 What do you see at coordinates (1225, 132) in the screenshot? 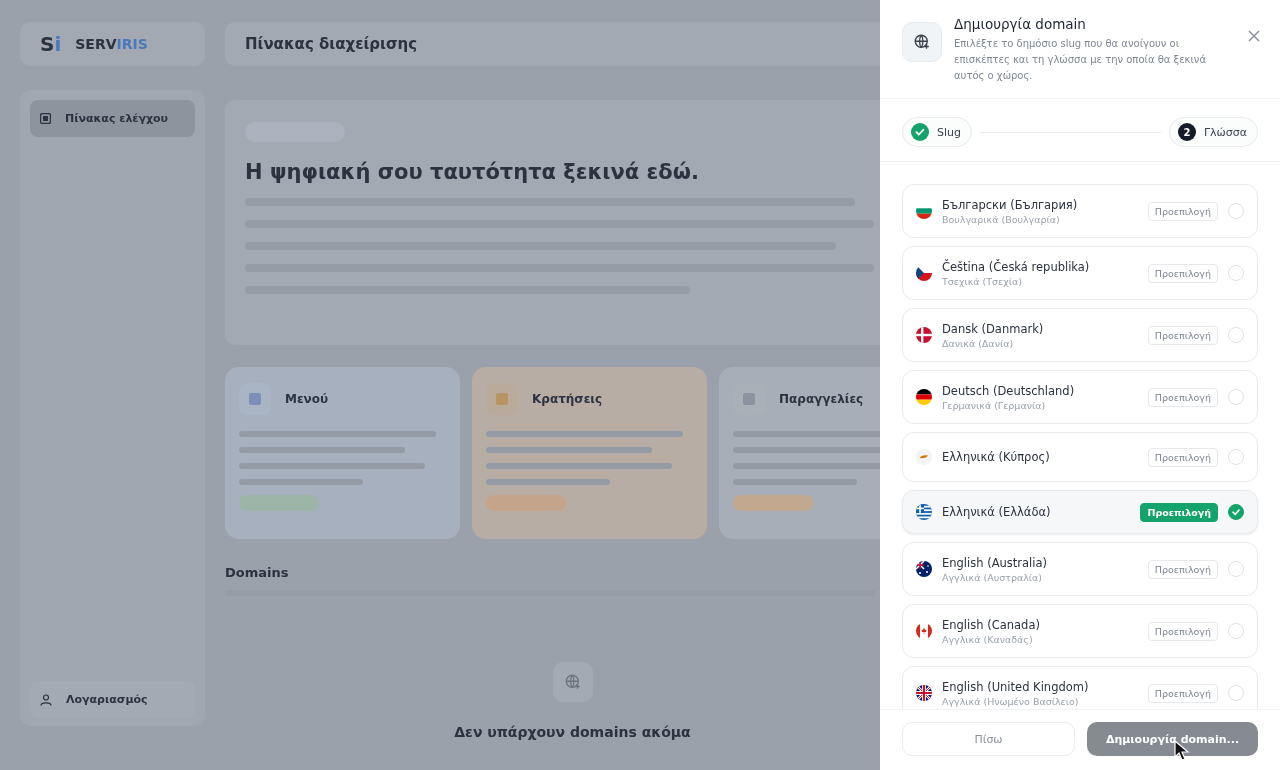
I see `step-label: Γλώσσα` at bounding box center [1225, 132].